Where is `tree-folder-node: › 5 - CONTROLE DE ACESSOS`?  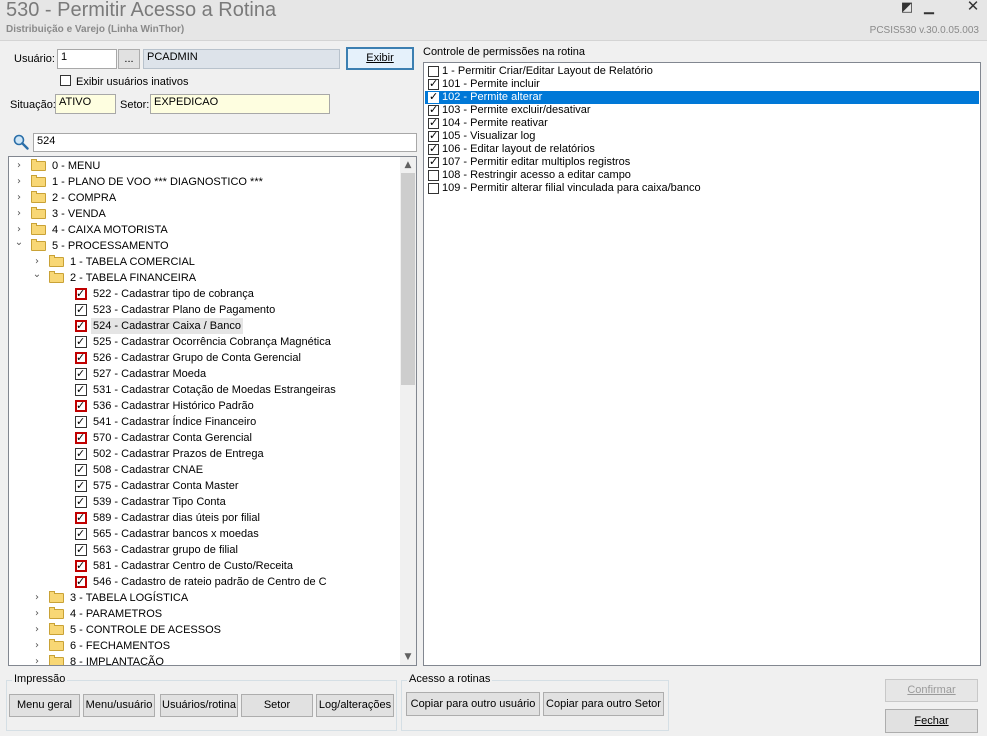
tree-folder-node: › 5 - CONTROLE DE ACESSOS is located at coordinates (204, 630).